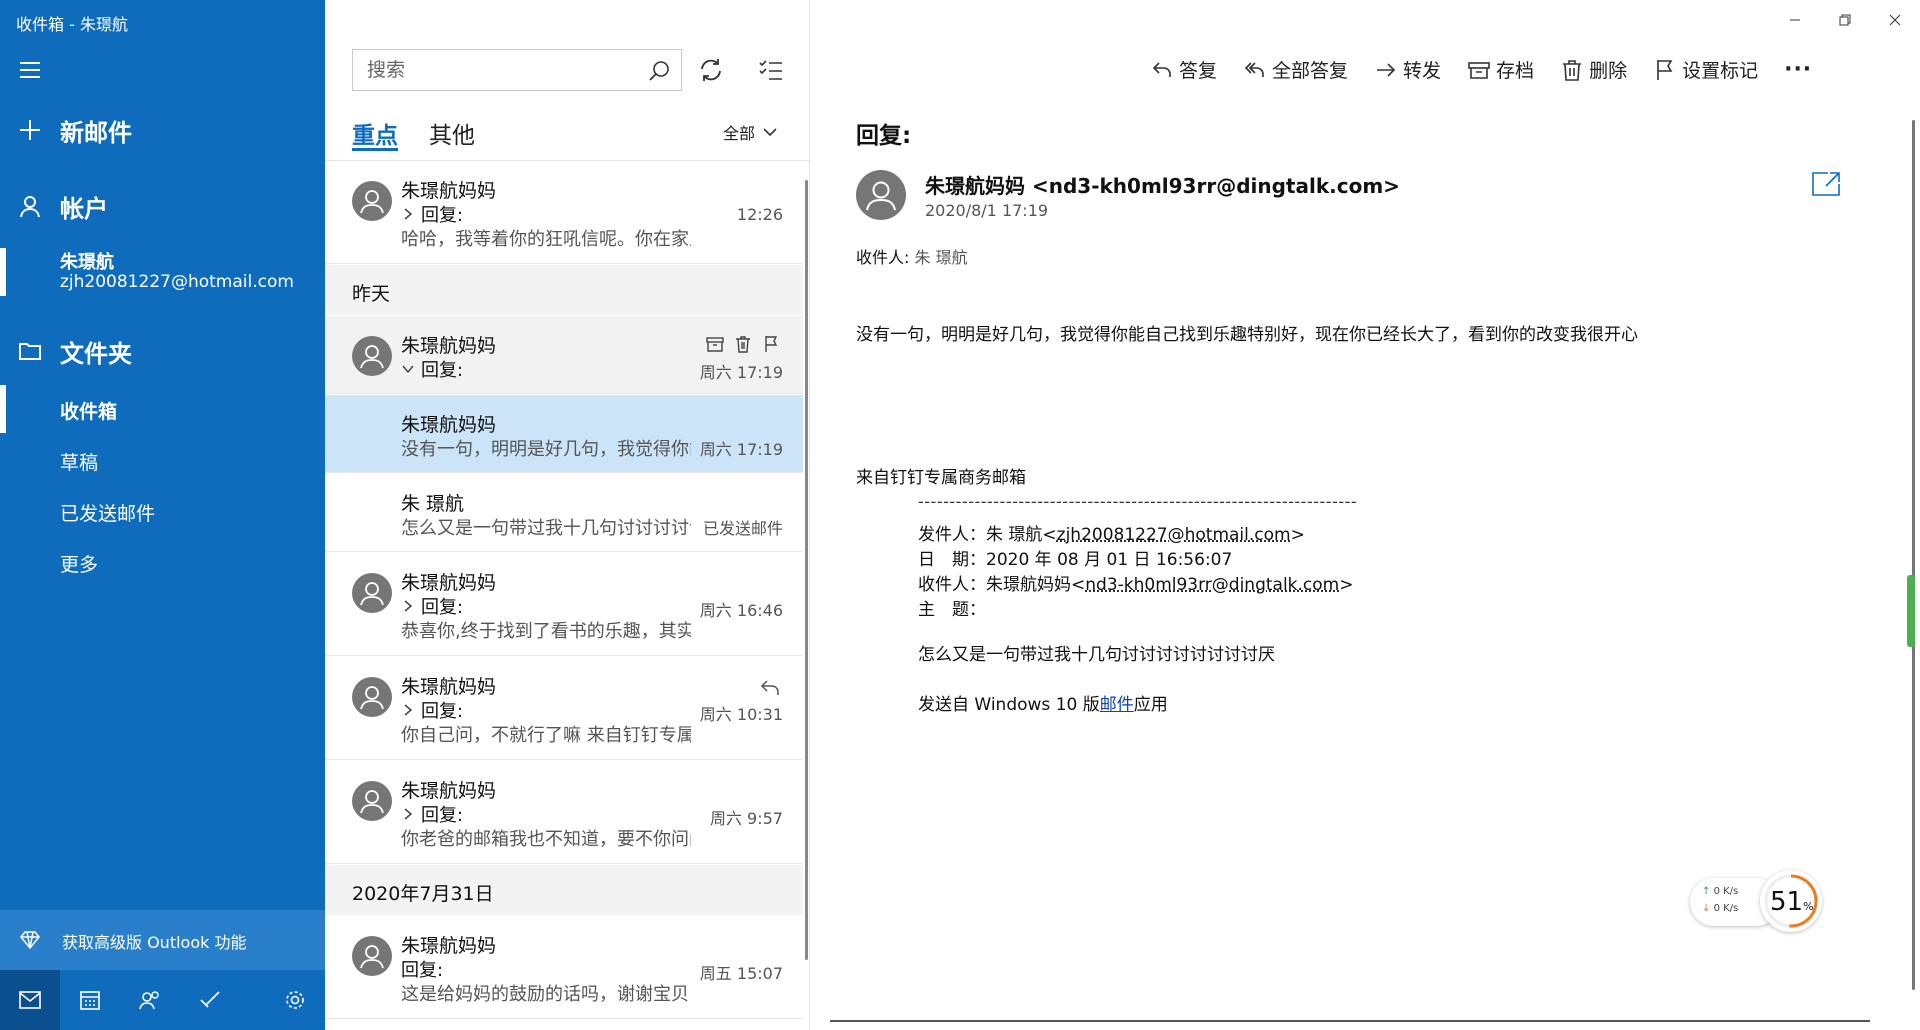 The width and height of the screenshot is (1920, 1030). Describe the element at coordinates (564, 812) in the screenshot. I see `list-item: 朱璟航妈妈 回复: 你老爸的邮箱我也不知道，要不你问问 周六 9:57` at that location.